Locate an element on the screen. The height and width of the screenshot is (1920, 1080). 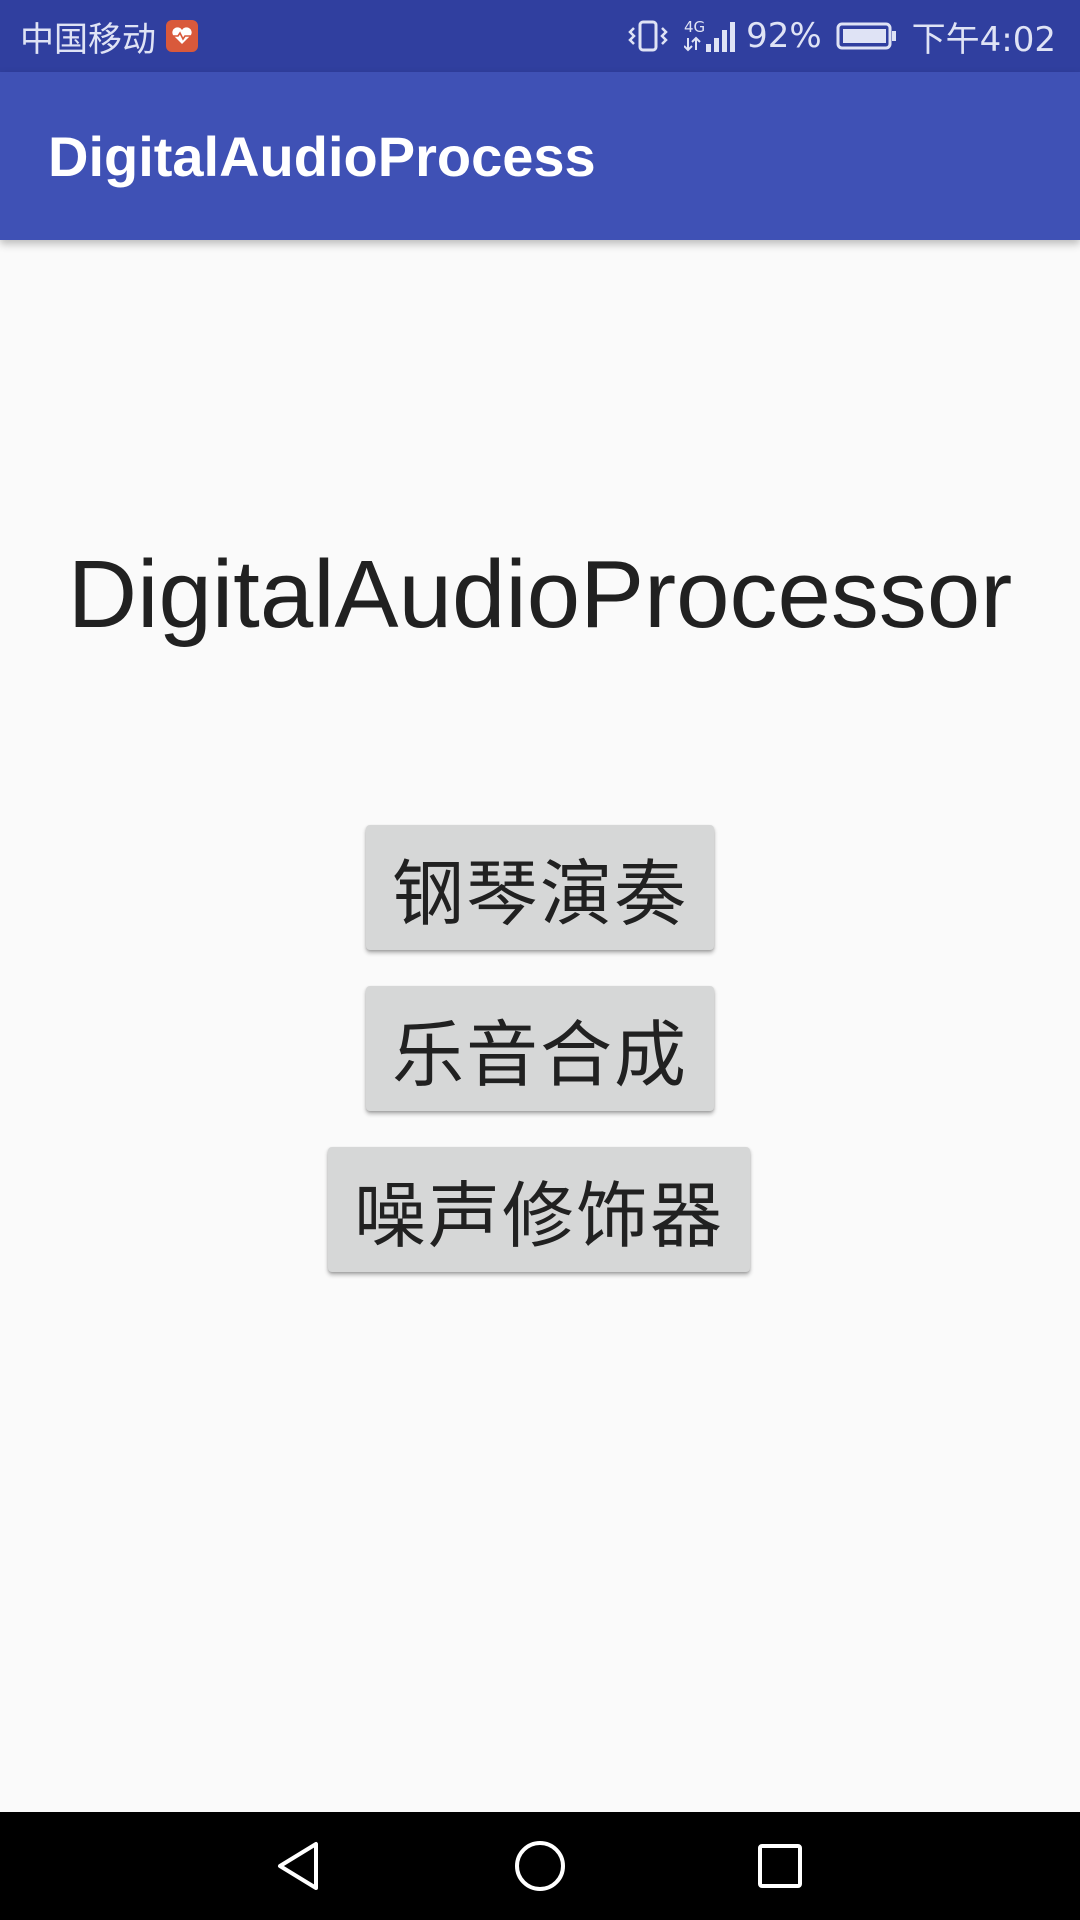
status-bar: 中国移动 4G 92% 下午4:02 is located at coordinates (540, 36).